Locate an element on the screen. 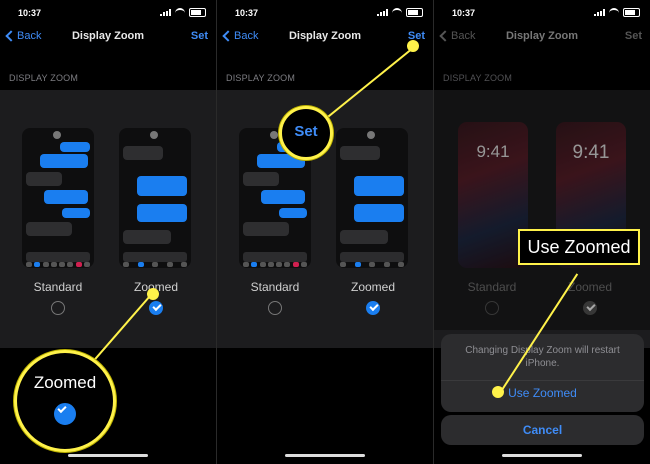 This screenshot has height=464, width=650. callout-label: Set is located at coordinates (306, 131).